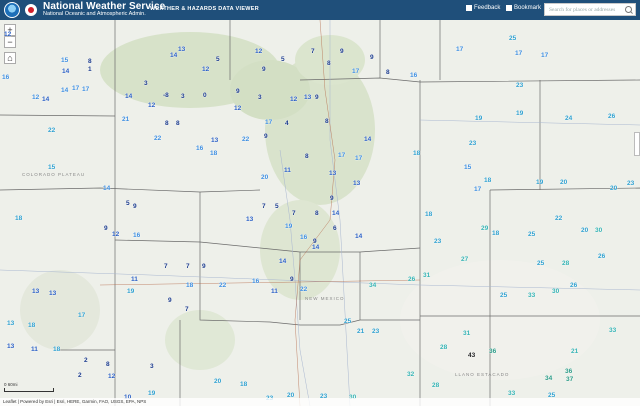  What do you see at coordinates (568, 118) in the screenshot?
I see `station-marker: 24` at bounding box center [568, 118].